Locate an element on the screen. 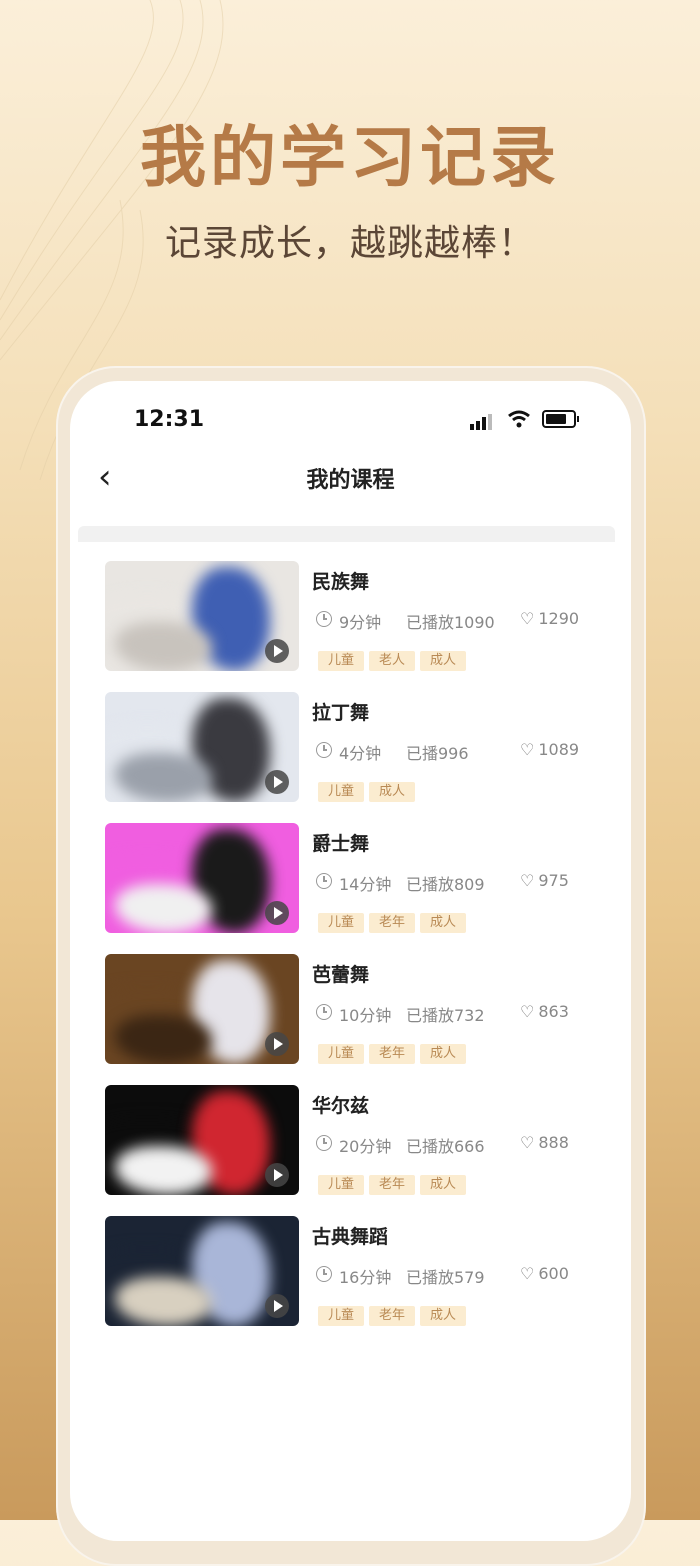 This screenshot has height=1566, width=700. course-like-count: 1290 is located at coordinates (559, 618).